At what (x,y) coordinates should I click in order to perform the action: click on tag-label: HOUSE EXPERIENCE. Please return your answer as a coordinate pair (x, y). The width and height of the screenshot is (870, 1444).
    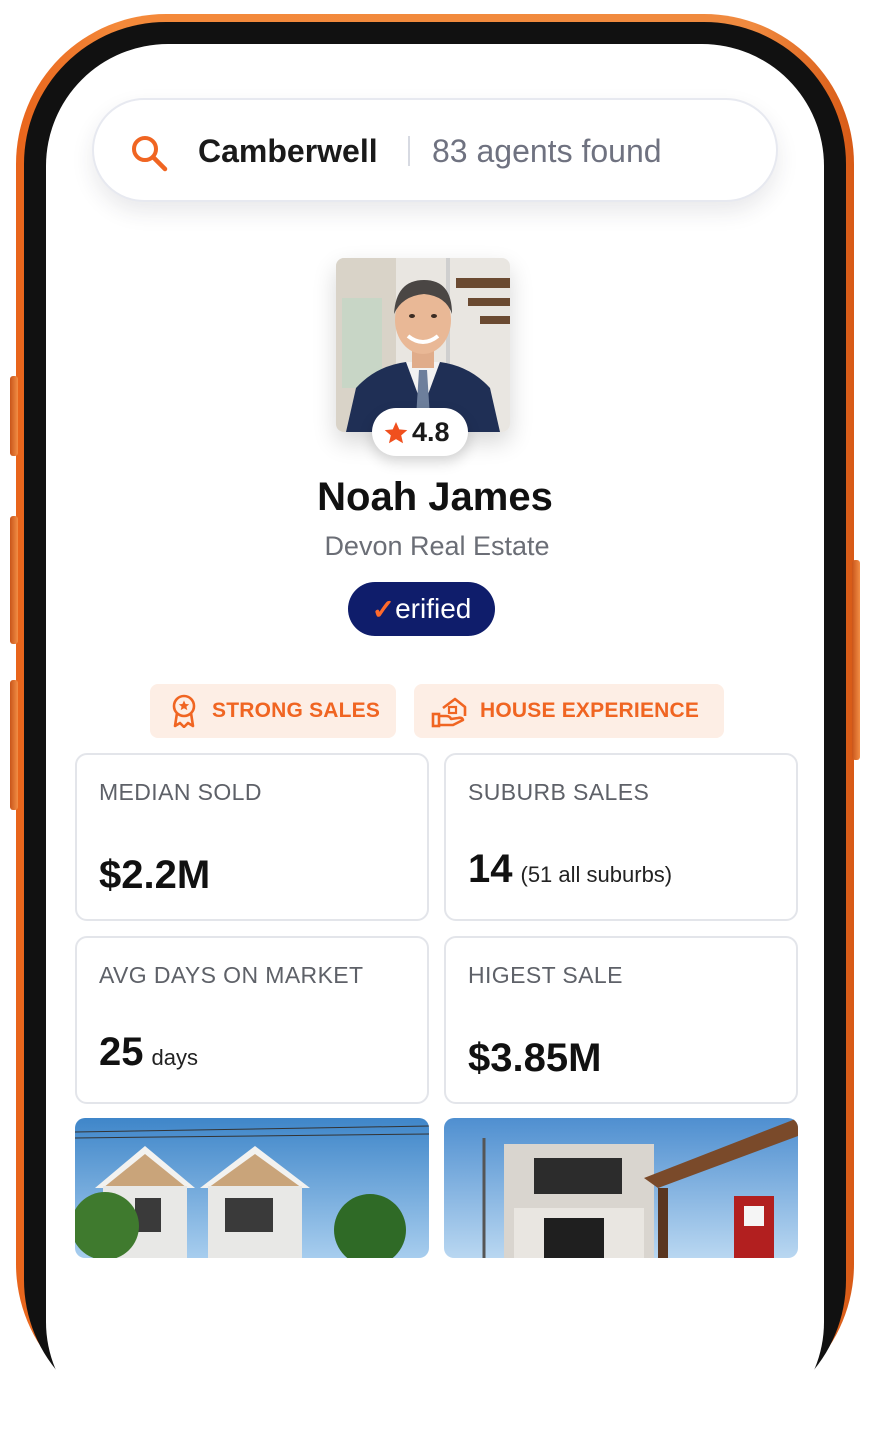
    Looking at the image, I should click on (590, 710).